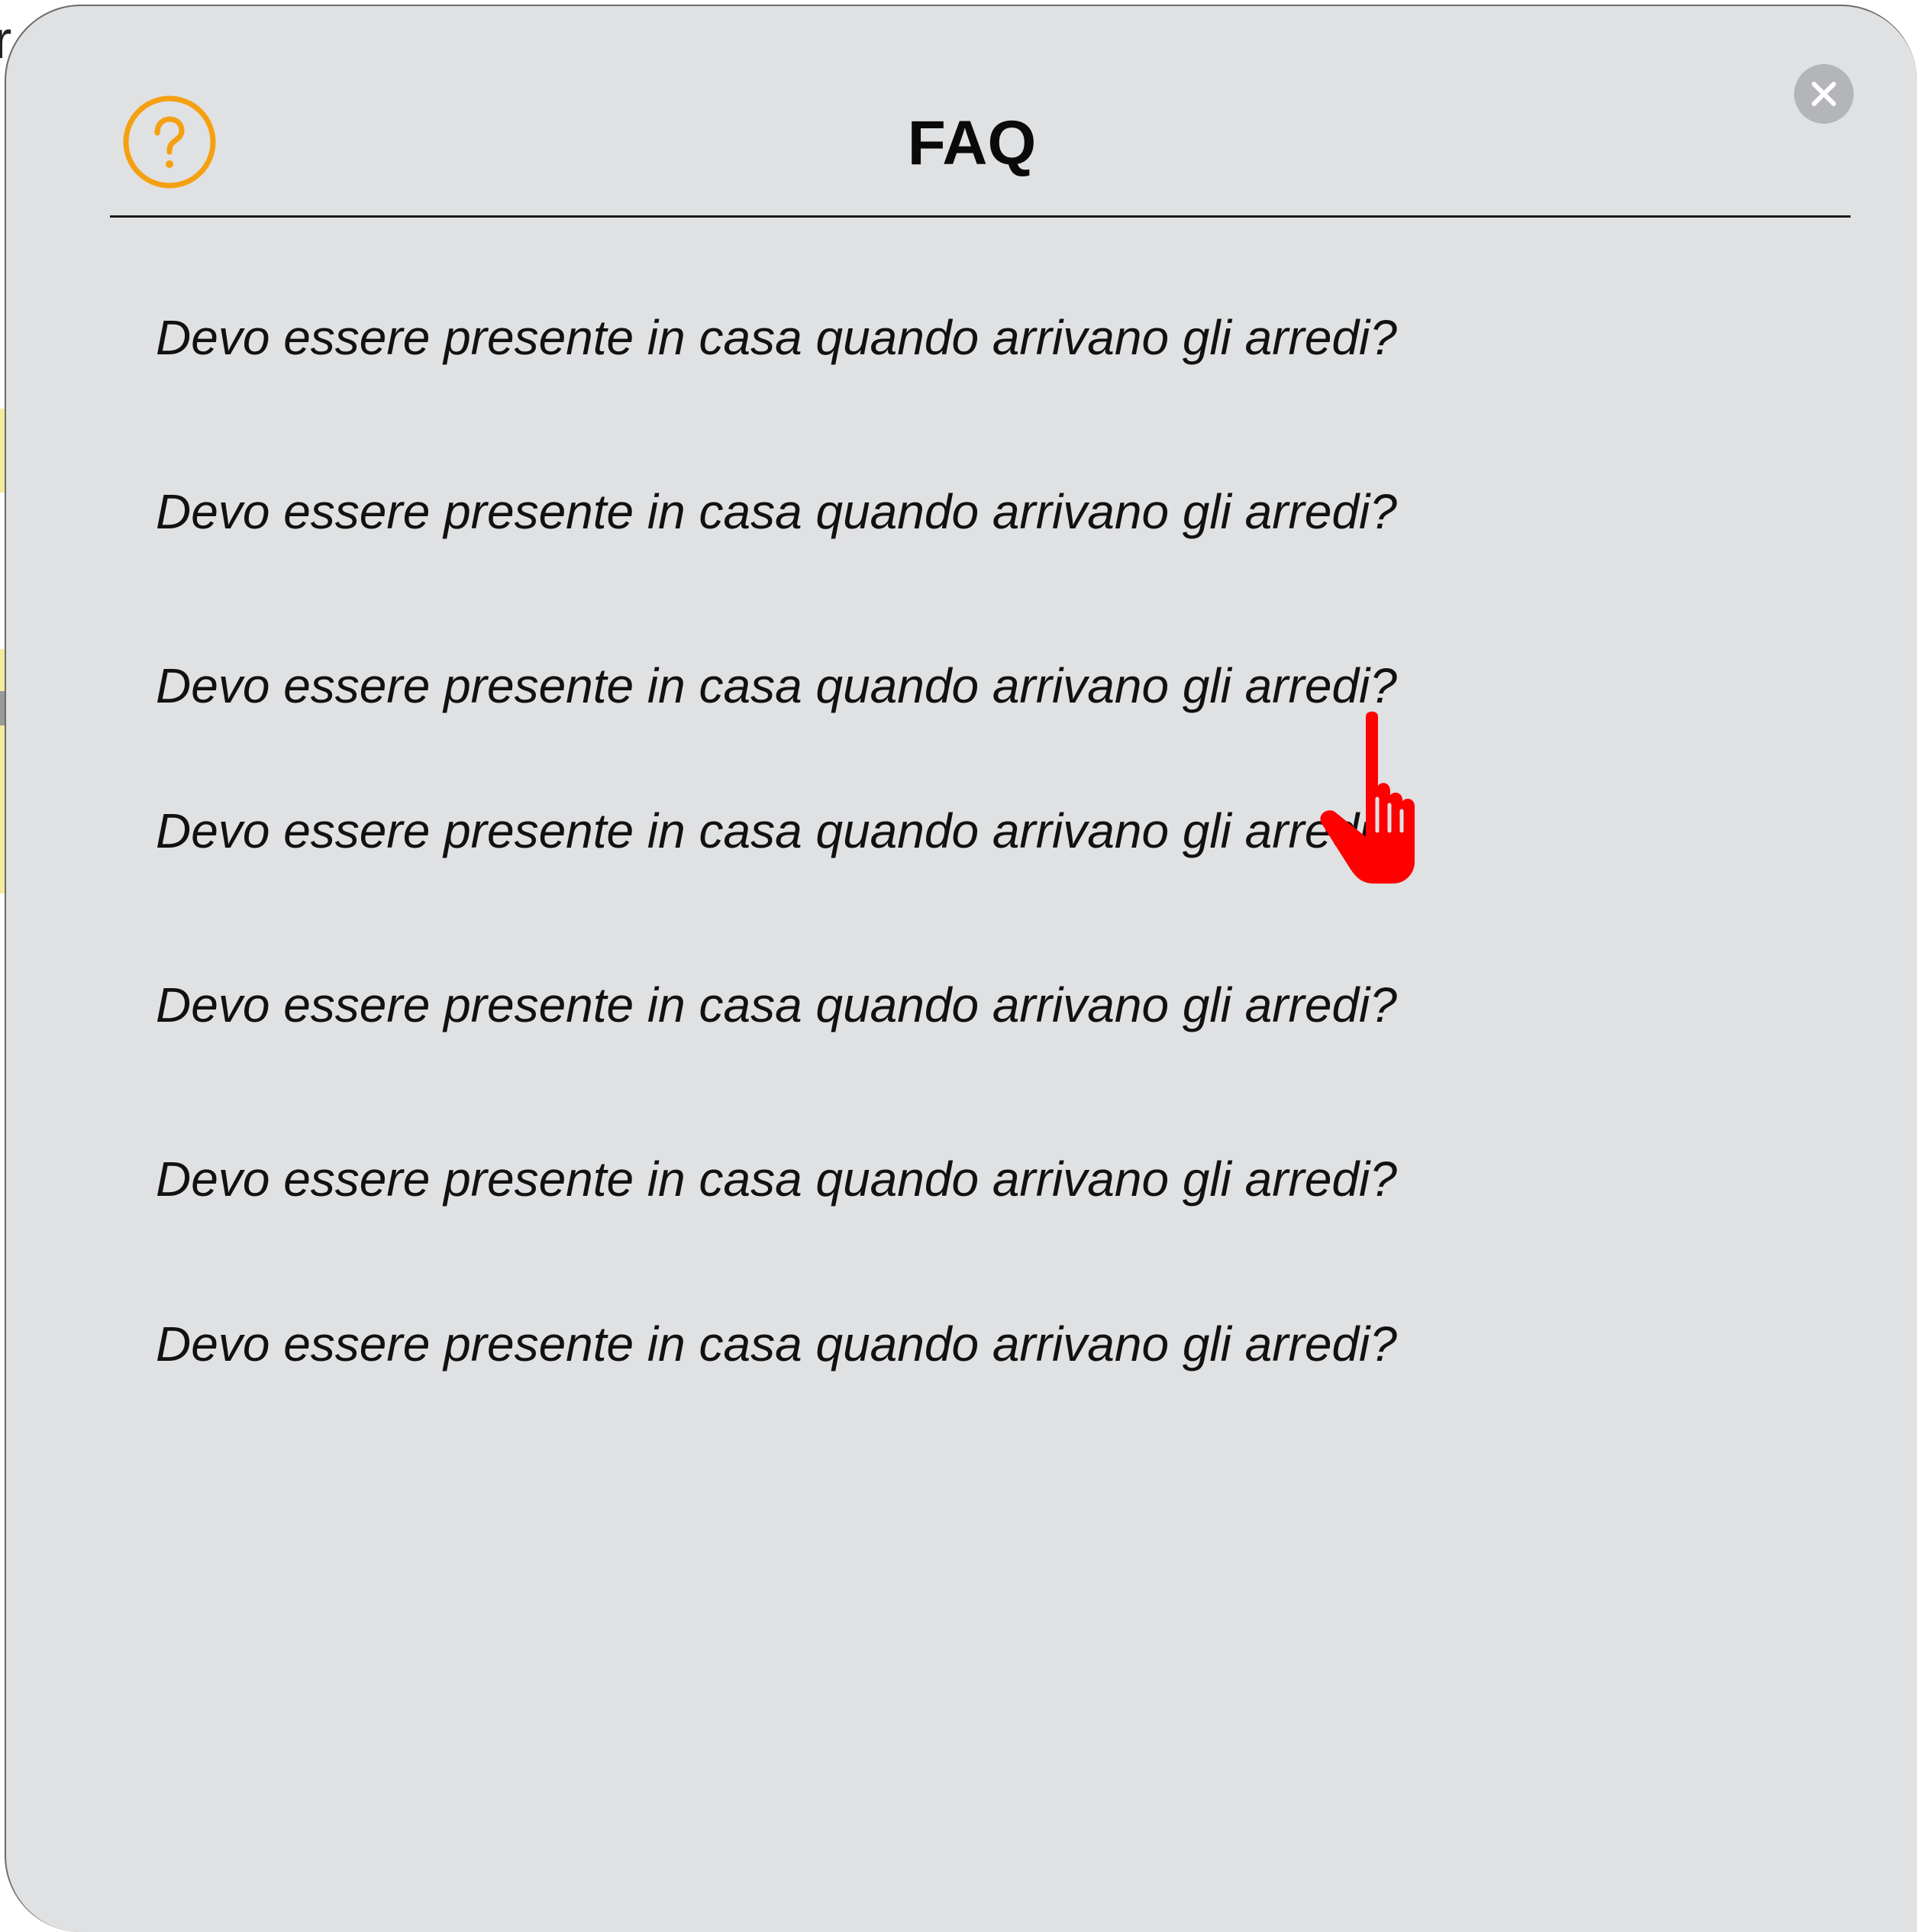 Image resolution: width=1917 pixels, height=1932 pixels. I want to click on close-button, so click(1824, 94).